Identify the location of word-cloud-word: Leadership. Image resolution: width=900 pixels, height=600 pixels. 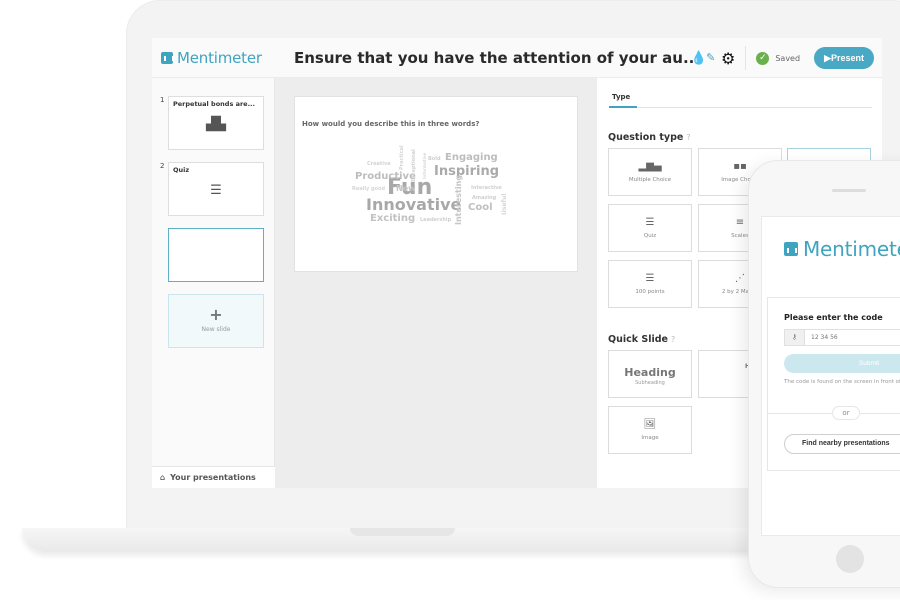
(436, 220).